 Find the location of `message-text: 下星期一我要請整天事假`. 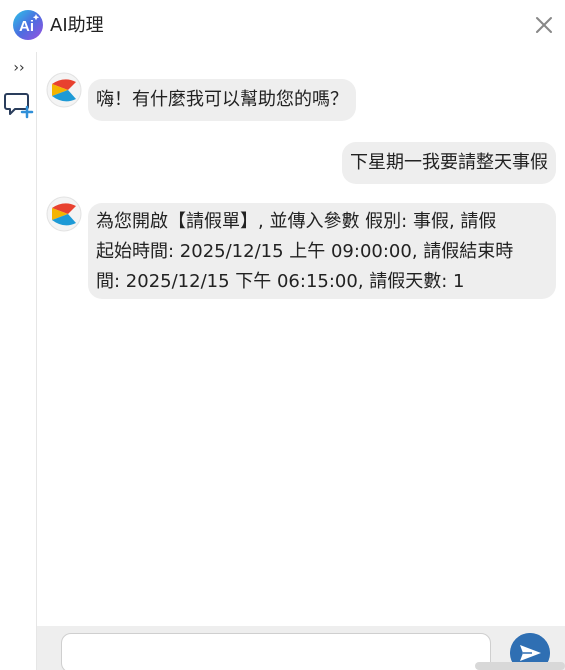

message-text: 下星期一我要請整天事假 is located at coordinates (449, 162).